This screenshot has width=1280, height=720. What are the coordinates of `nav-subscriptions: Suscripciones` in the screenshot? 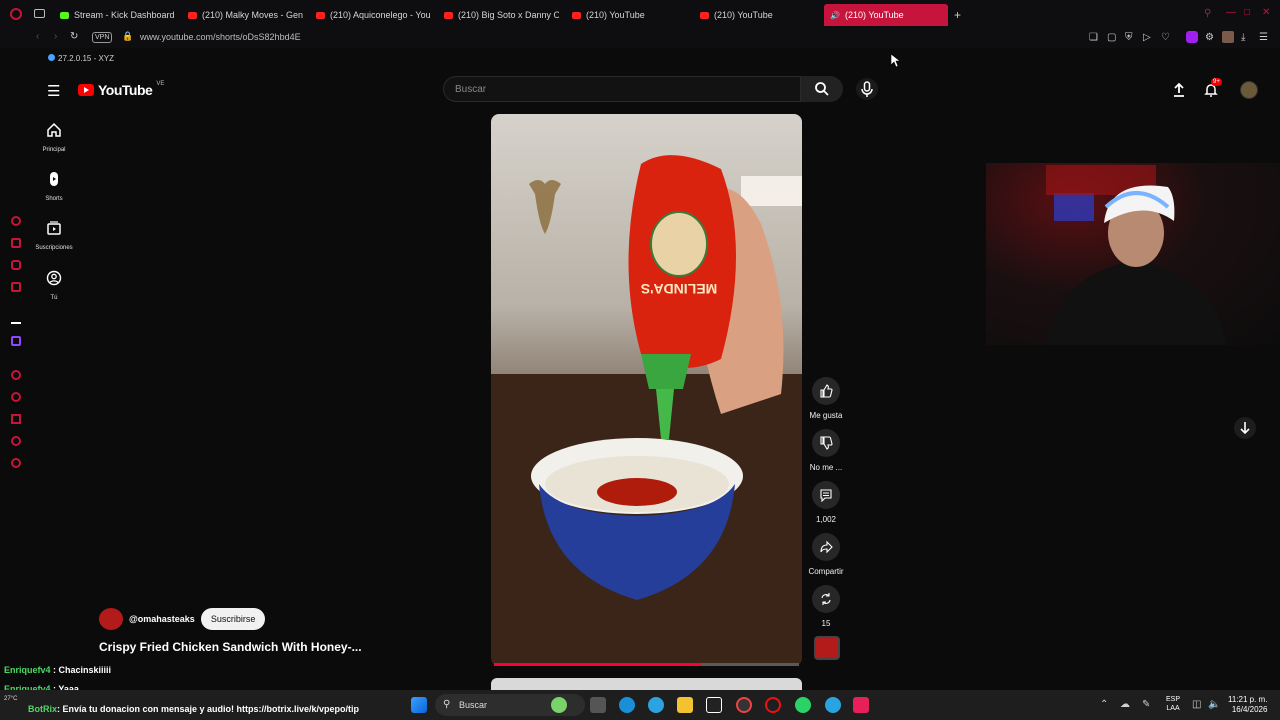 It's located at (54, 235).